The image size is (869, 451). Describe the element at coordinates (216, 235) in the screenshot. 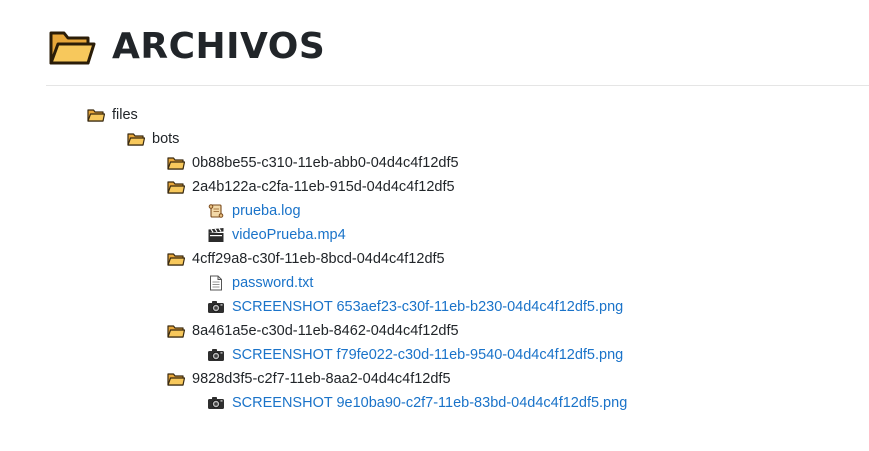

I see `clapperboard-icon` at that location.